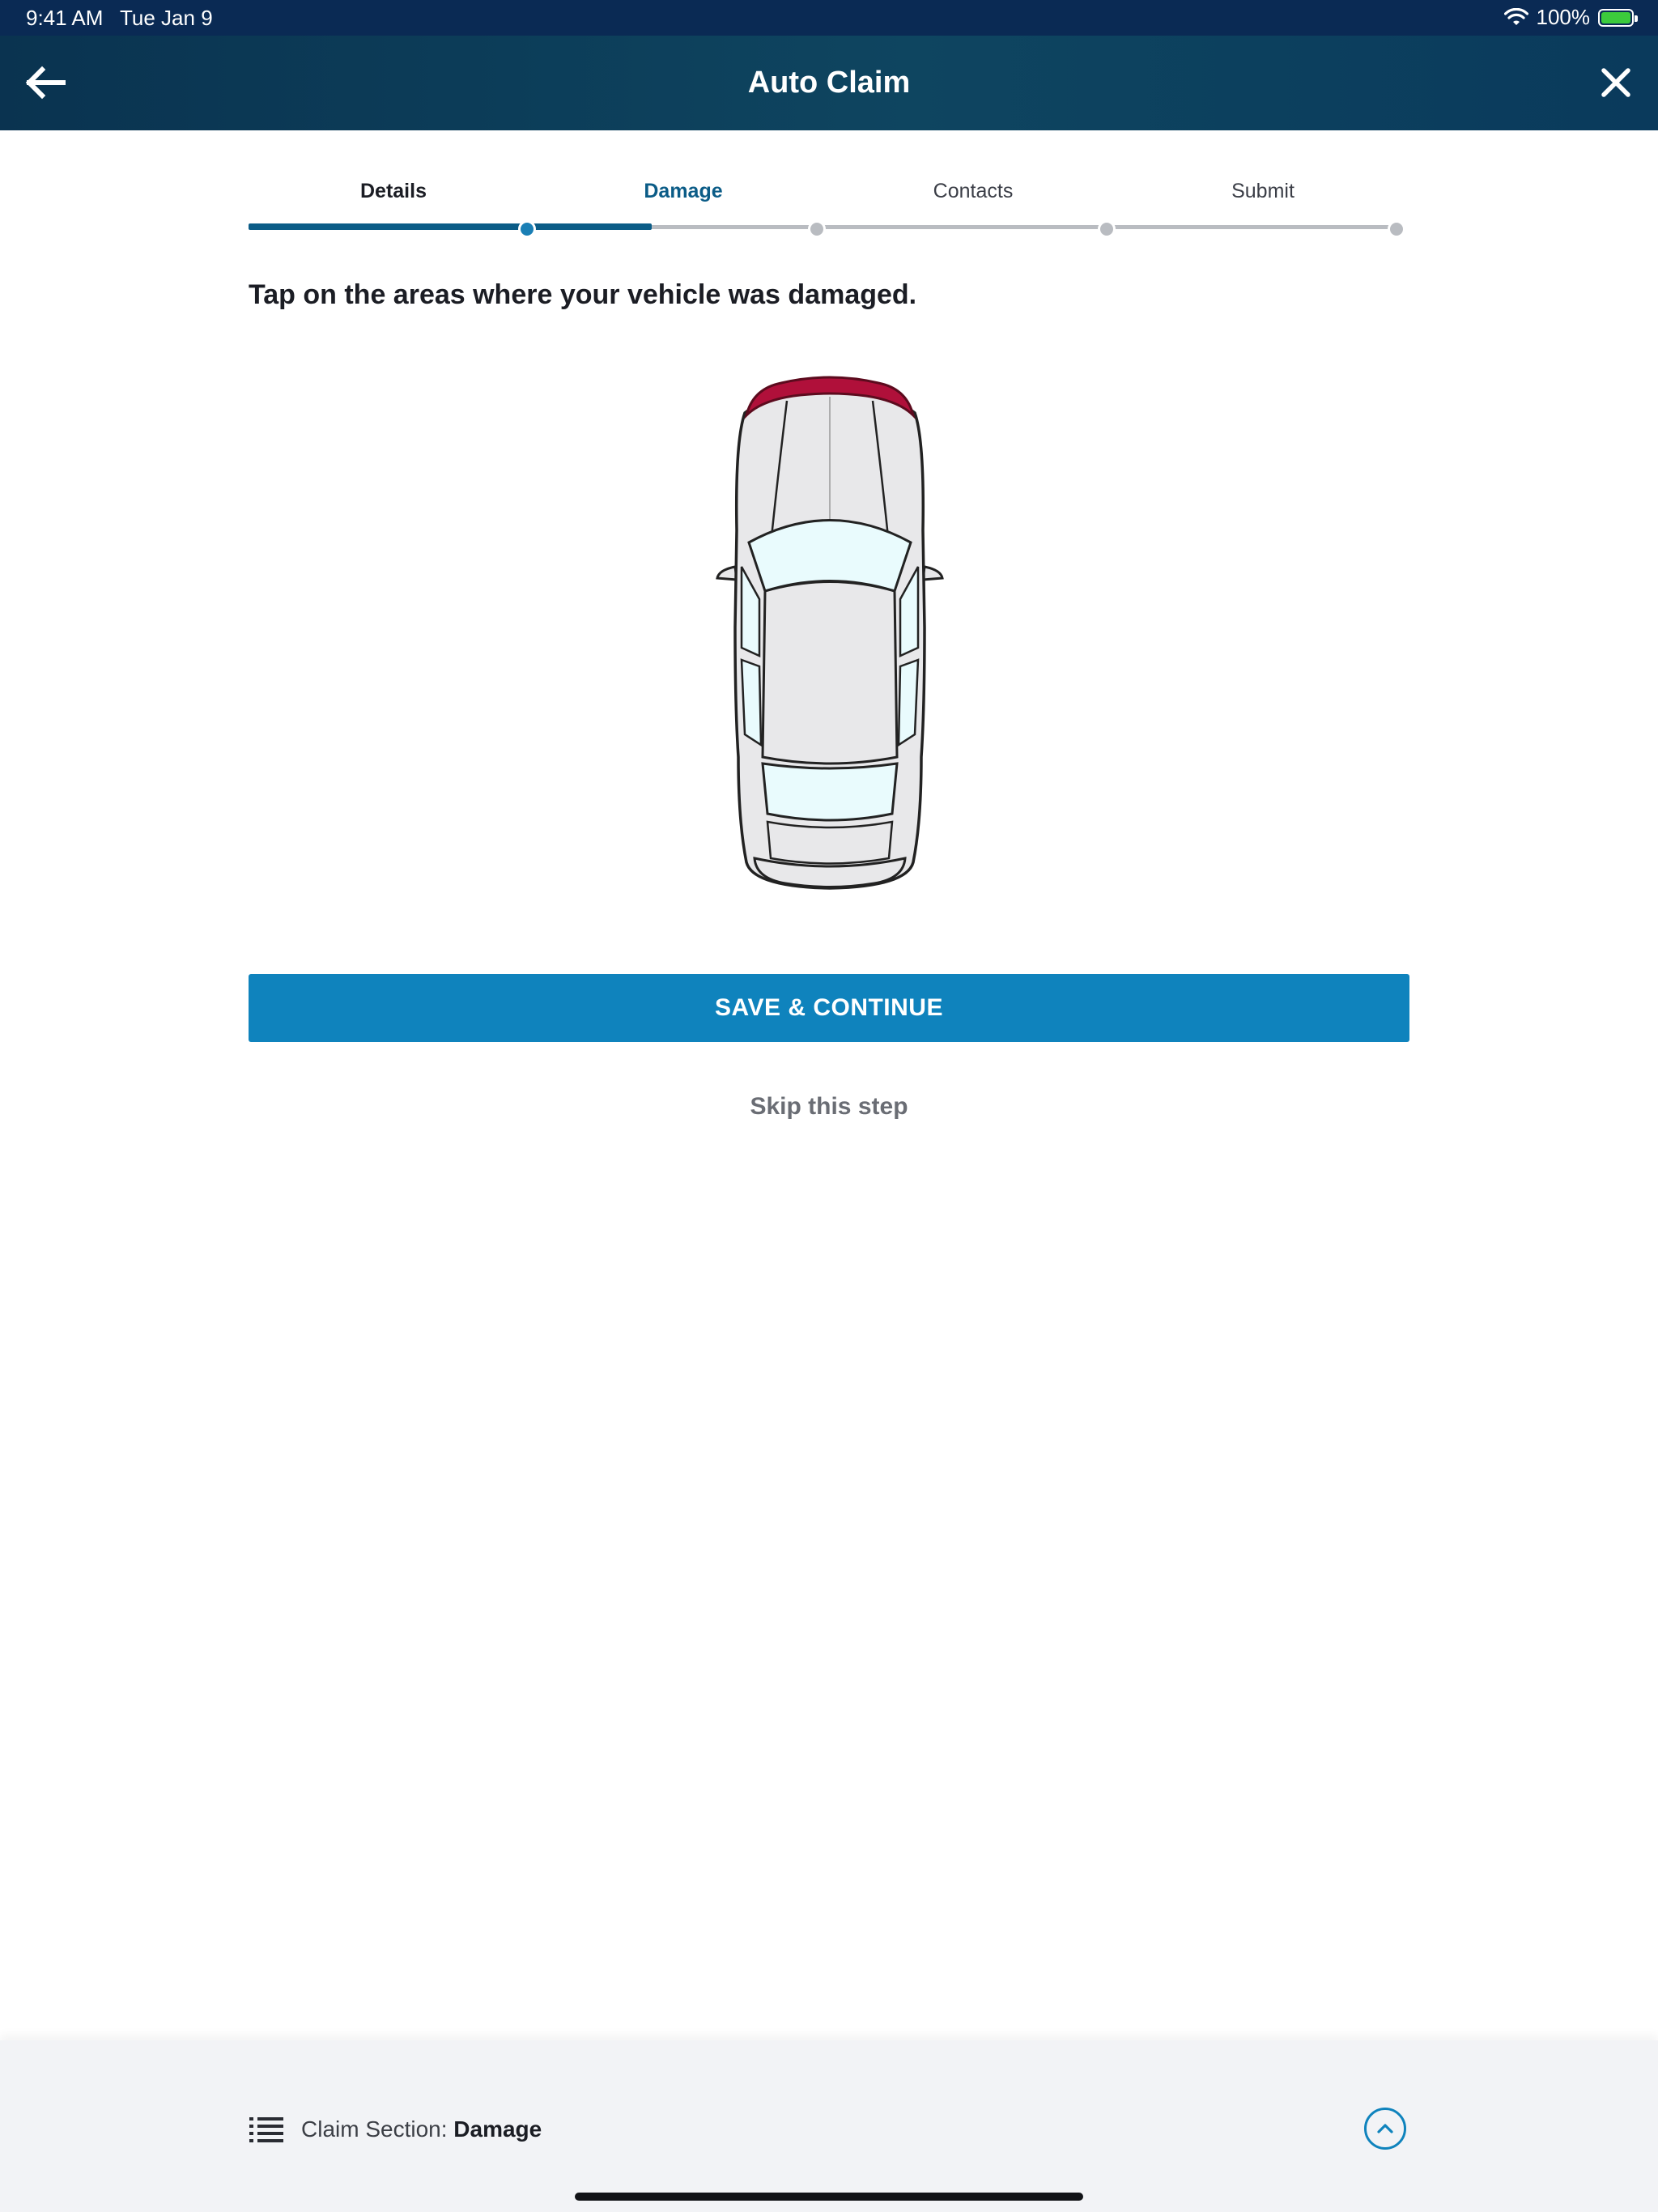  What do you see at coordinates (751, 703) in the screenshot?
I see `left-rear-window` at bounding box center [751, 703].